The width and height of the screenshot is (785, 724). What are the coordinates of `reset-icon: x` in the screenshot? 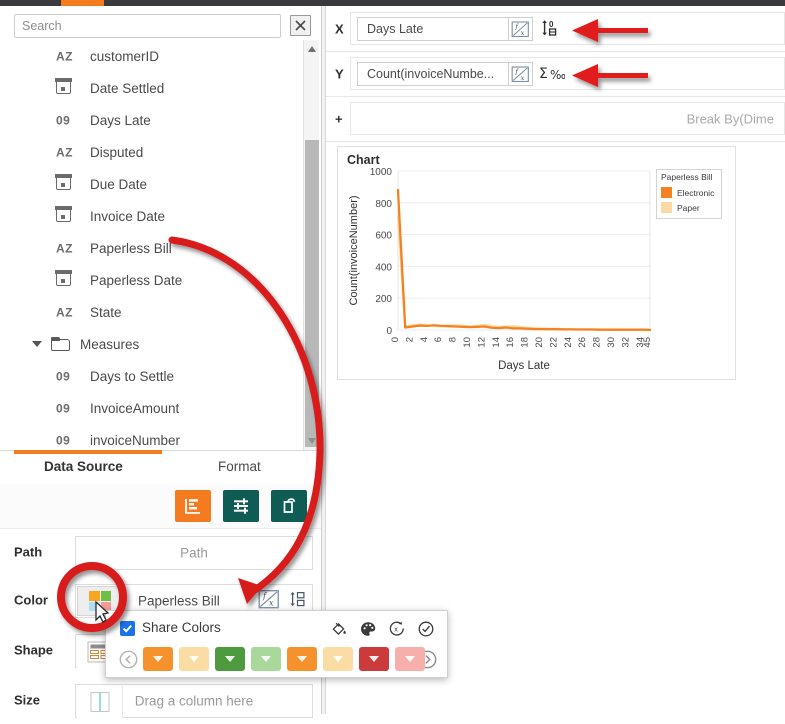 It's located at (397, 630).